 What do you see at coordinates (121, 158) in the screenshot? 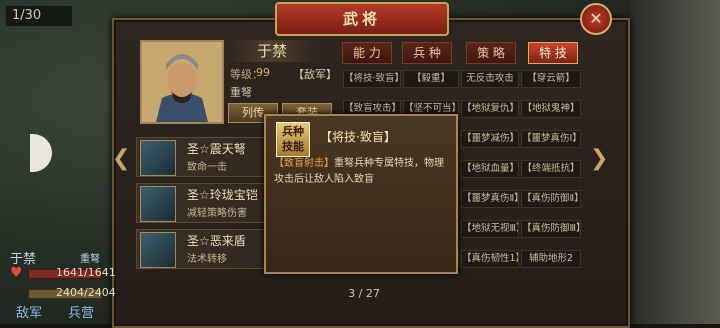
I see `prev-arrow-icon: ❮` at bounding box center [121, 158].